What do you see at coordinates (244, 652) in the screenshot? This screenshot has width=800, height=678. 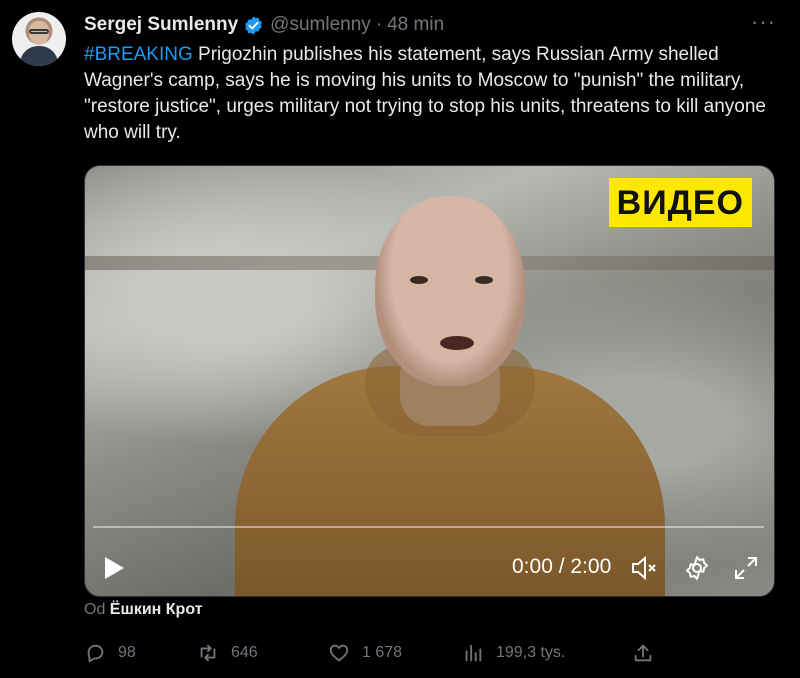 I see `retweet-count: 646` at bounding box center [244, 652].